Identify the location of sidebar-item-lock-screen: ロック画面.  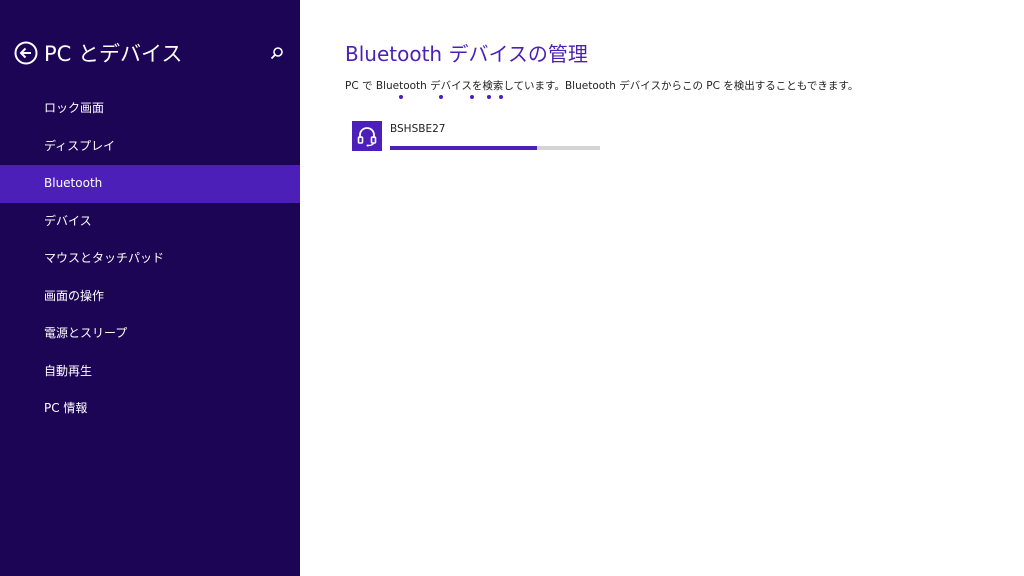
(150, 109).